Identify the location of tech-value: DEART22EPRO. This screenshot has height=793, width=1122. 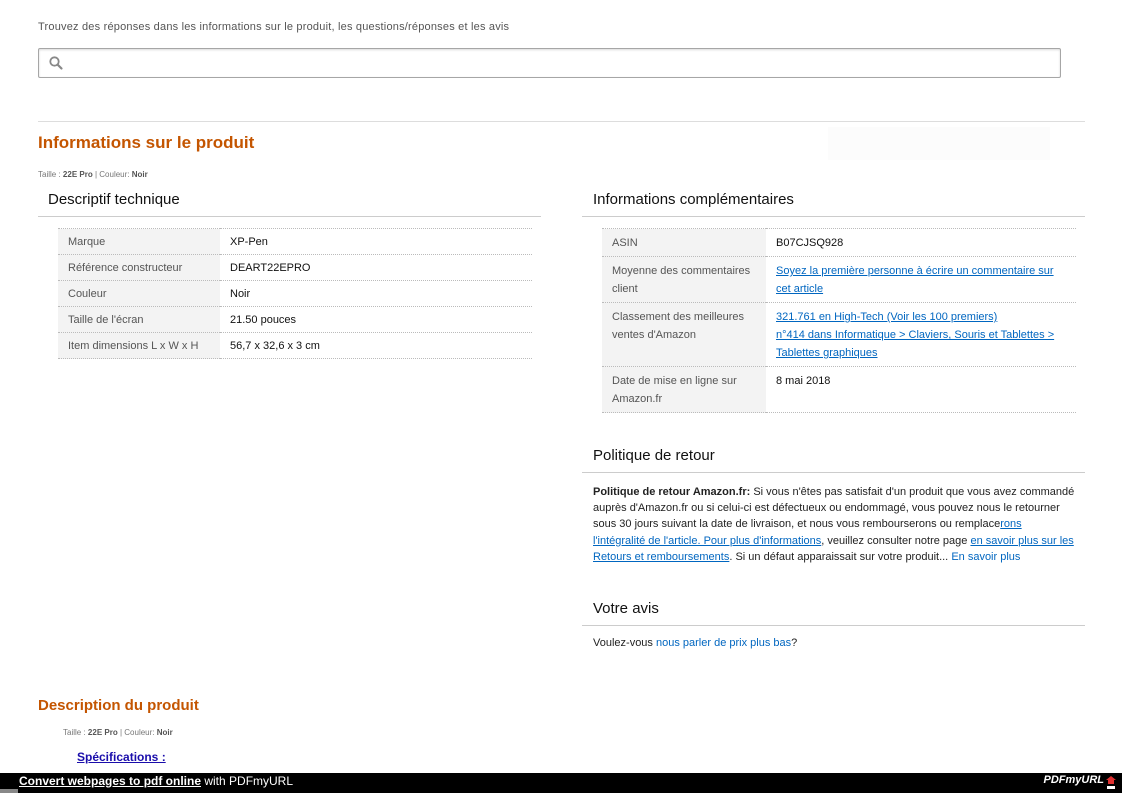
(270, 268).